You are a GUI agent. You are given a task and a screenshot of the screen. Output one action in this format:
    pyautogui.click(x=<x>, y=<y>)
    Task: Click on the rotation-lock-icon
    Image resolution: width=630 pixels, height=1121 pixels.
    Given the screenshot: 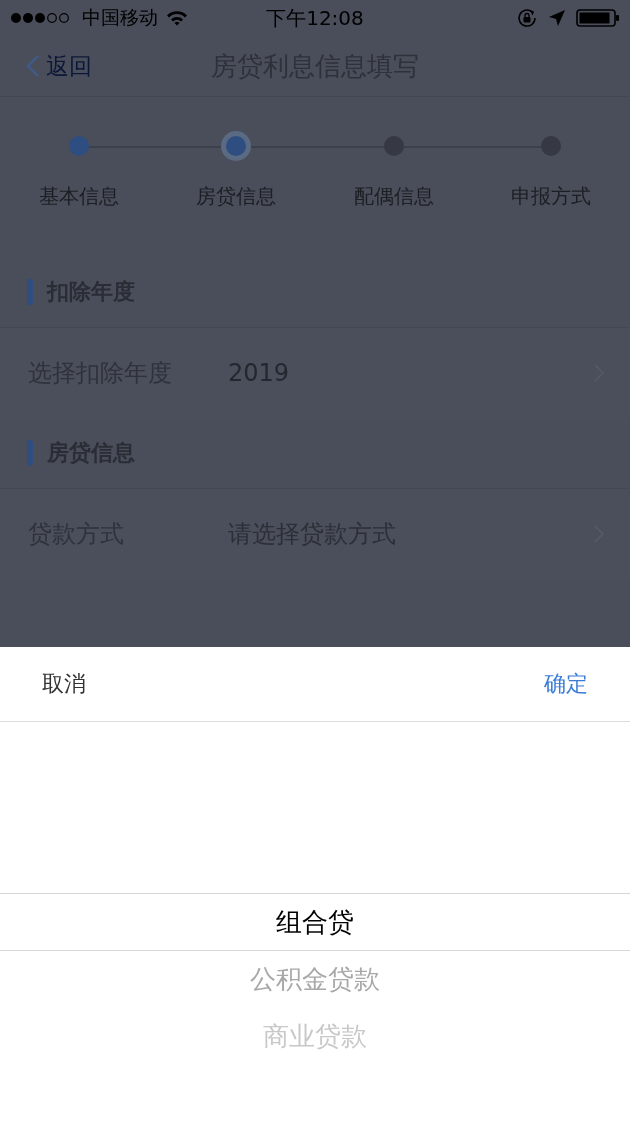 What is the action you would take?
    pyautogui.click(x=527, y=18)
    